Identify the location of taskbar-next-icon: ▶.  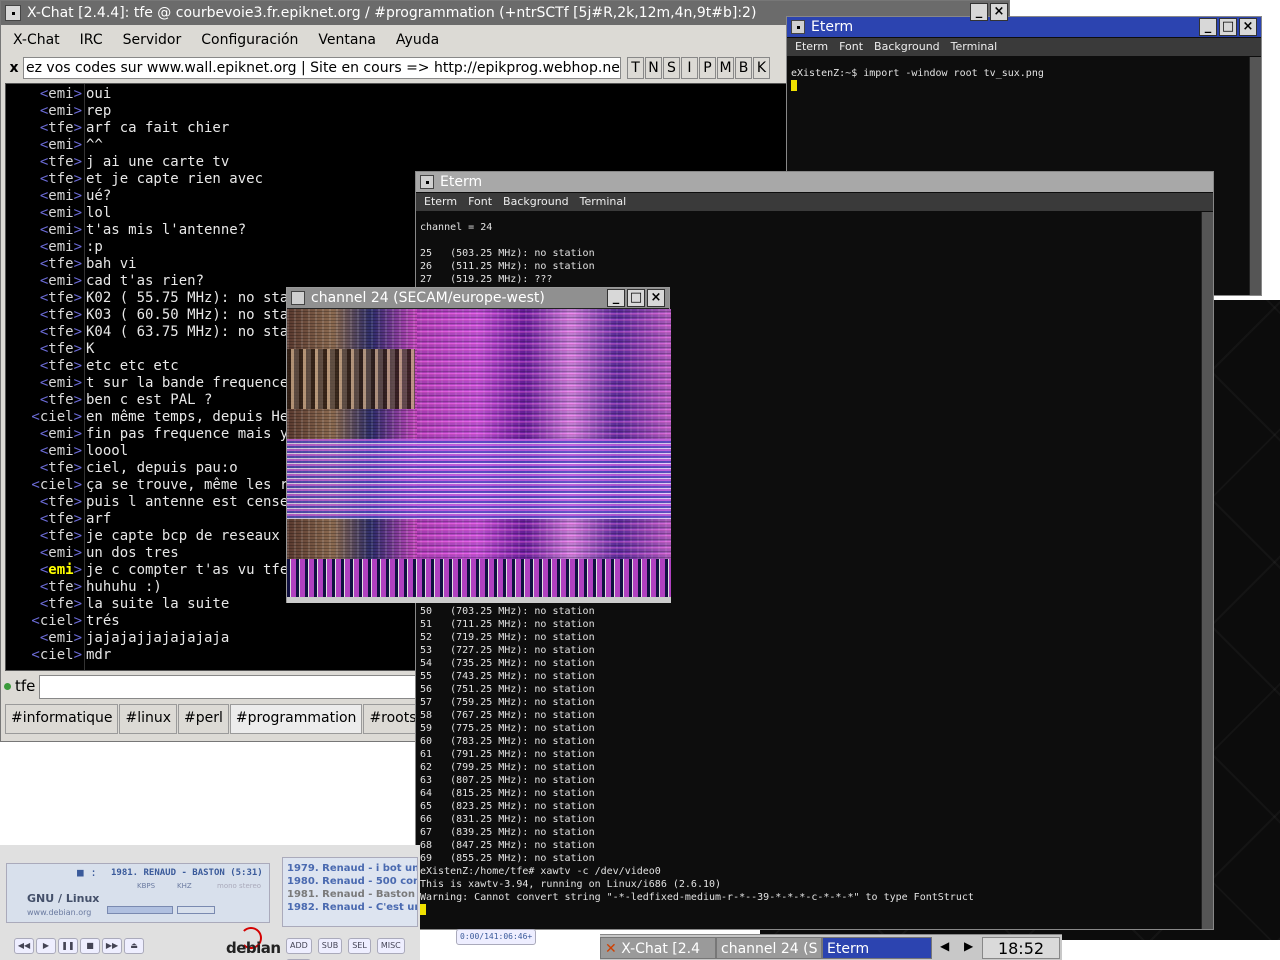
(968, 946).